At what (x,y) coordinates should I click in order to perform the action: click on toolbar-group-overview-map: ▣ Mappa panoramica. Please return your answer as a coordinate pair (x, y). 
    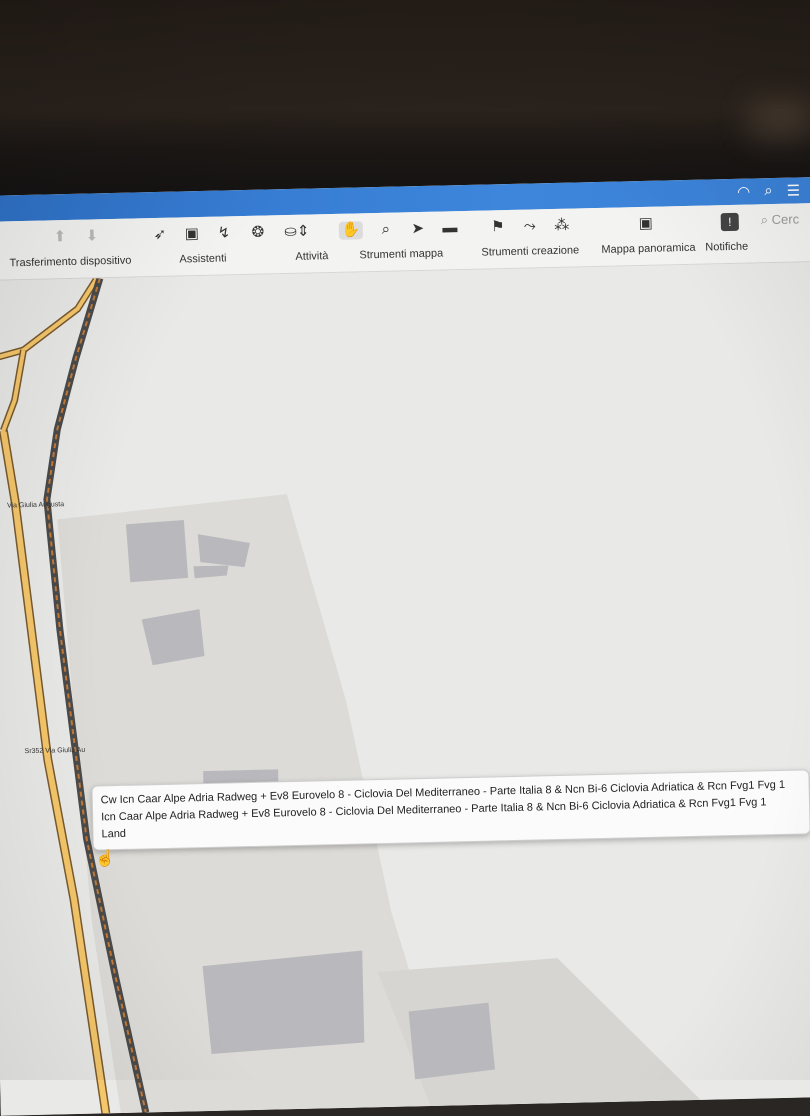
    Looking at the image, I should click on (650, 236).